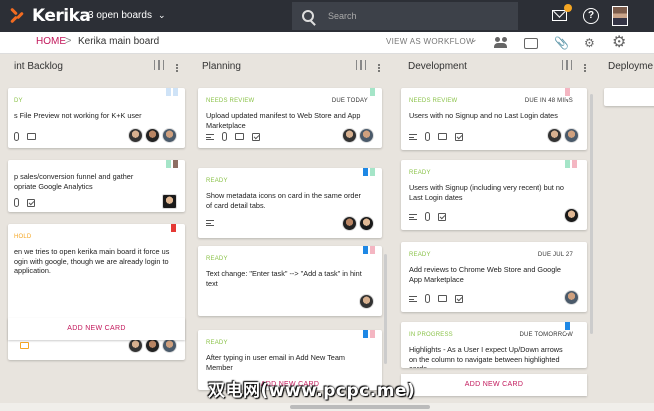 The image size is (654, 411). Describe the element at coordinates (127, 15) in the screenshot. I see `open-boards-dropdown: 3 open boards ⌄` at that location.